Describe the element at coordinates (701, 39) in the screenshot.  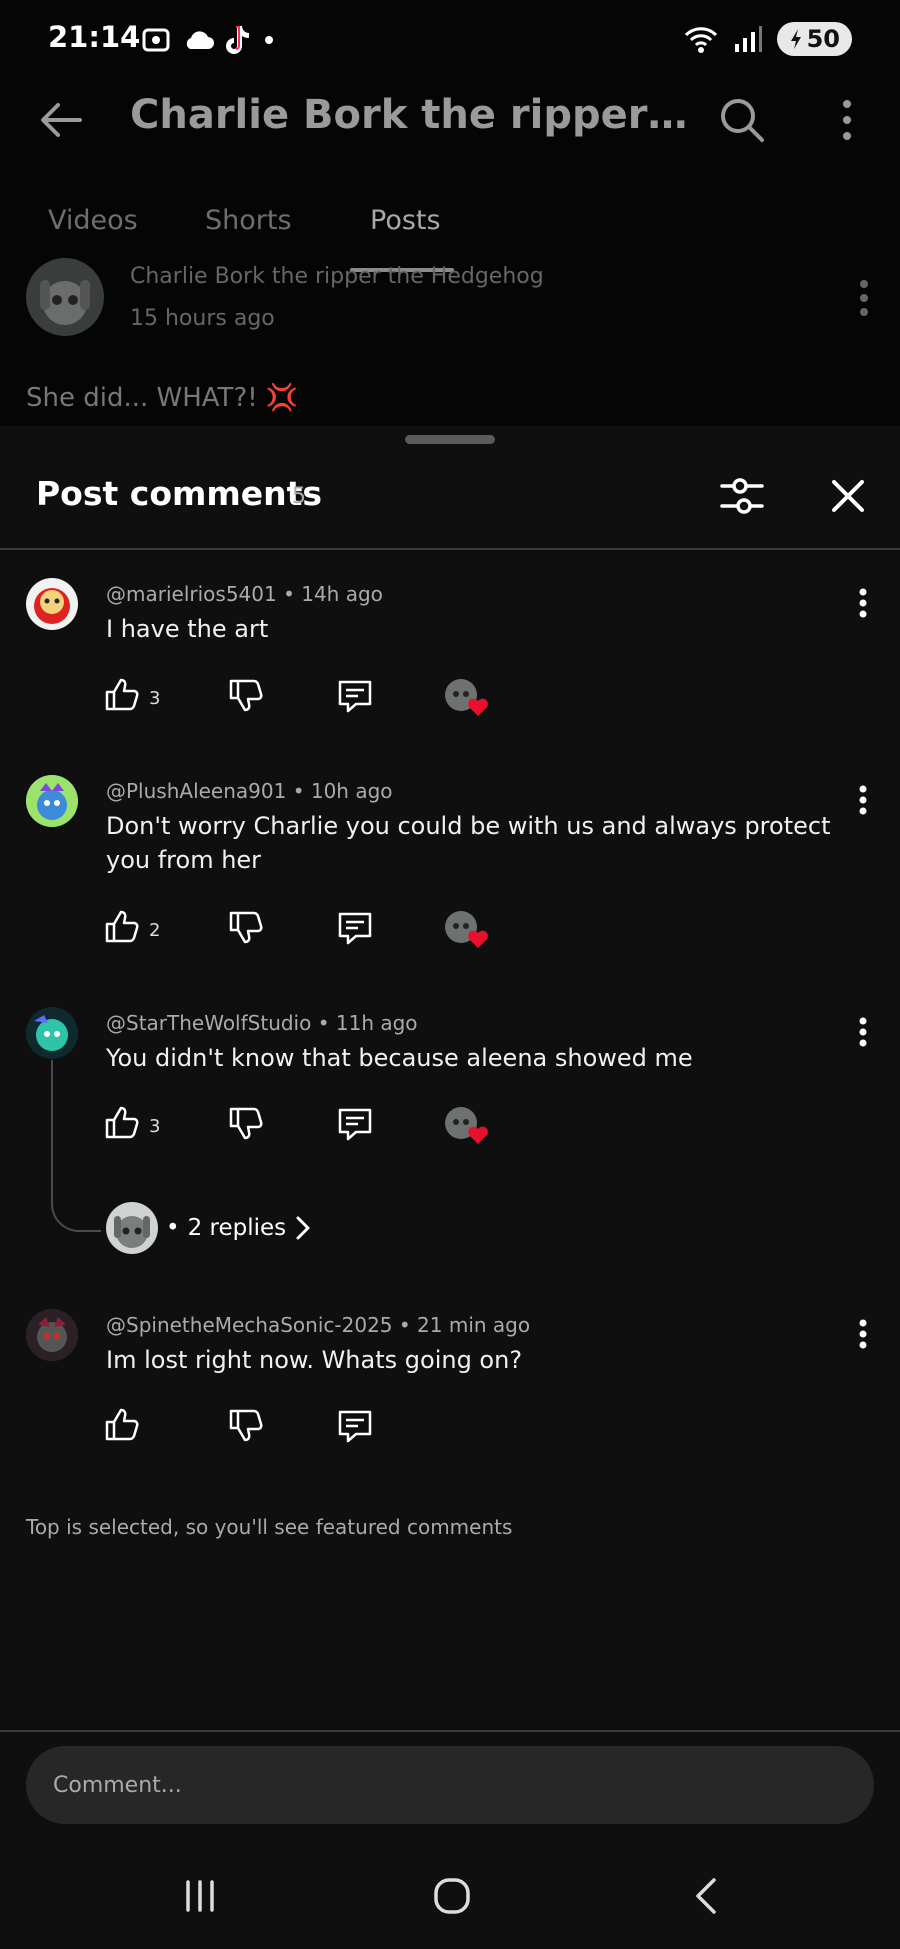
I see `wifi-icon` at that location.